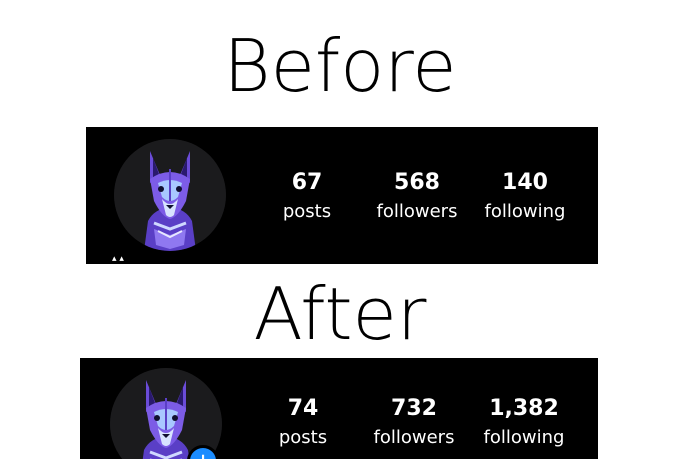 This screenshot has width=680, height=459. Describe the element at coordinates (118, 259) in the screenshot. I see `profile-name-fragment: ▴ ▴` at that location.